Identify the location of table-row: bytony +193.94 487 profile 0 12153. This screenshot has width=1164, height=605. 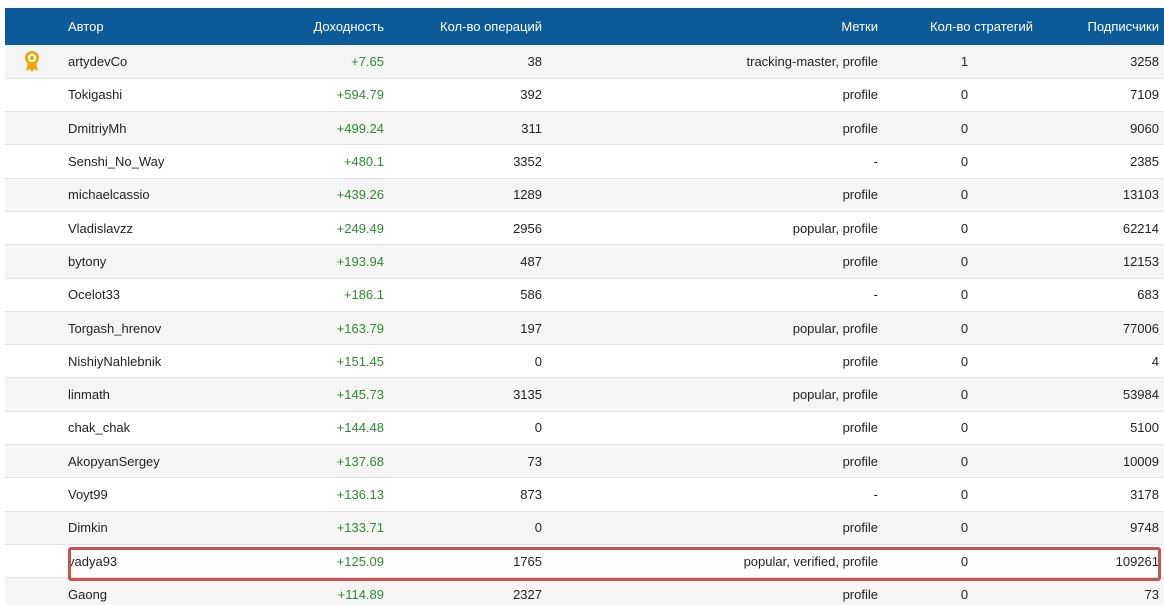
(584, 261).